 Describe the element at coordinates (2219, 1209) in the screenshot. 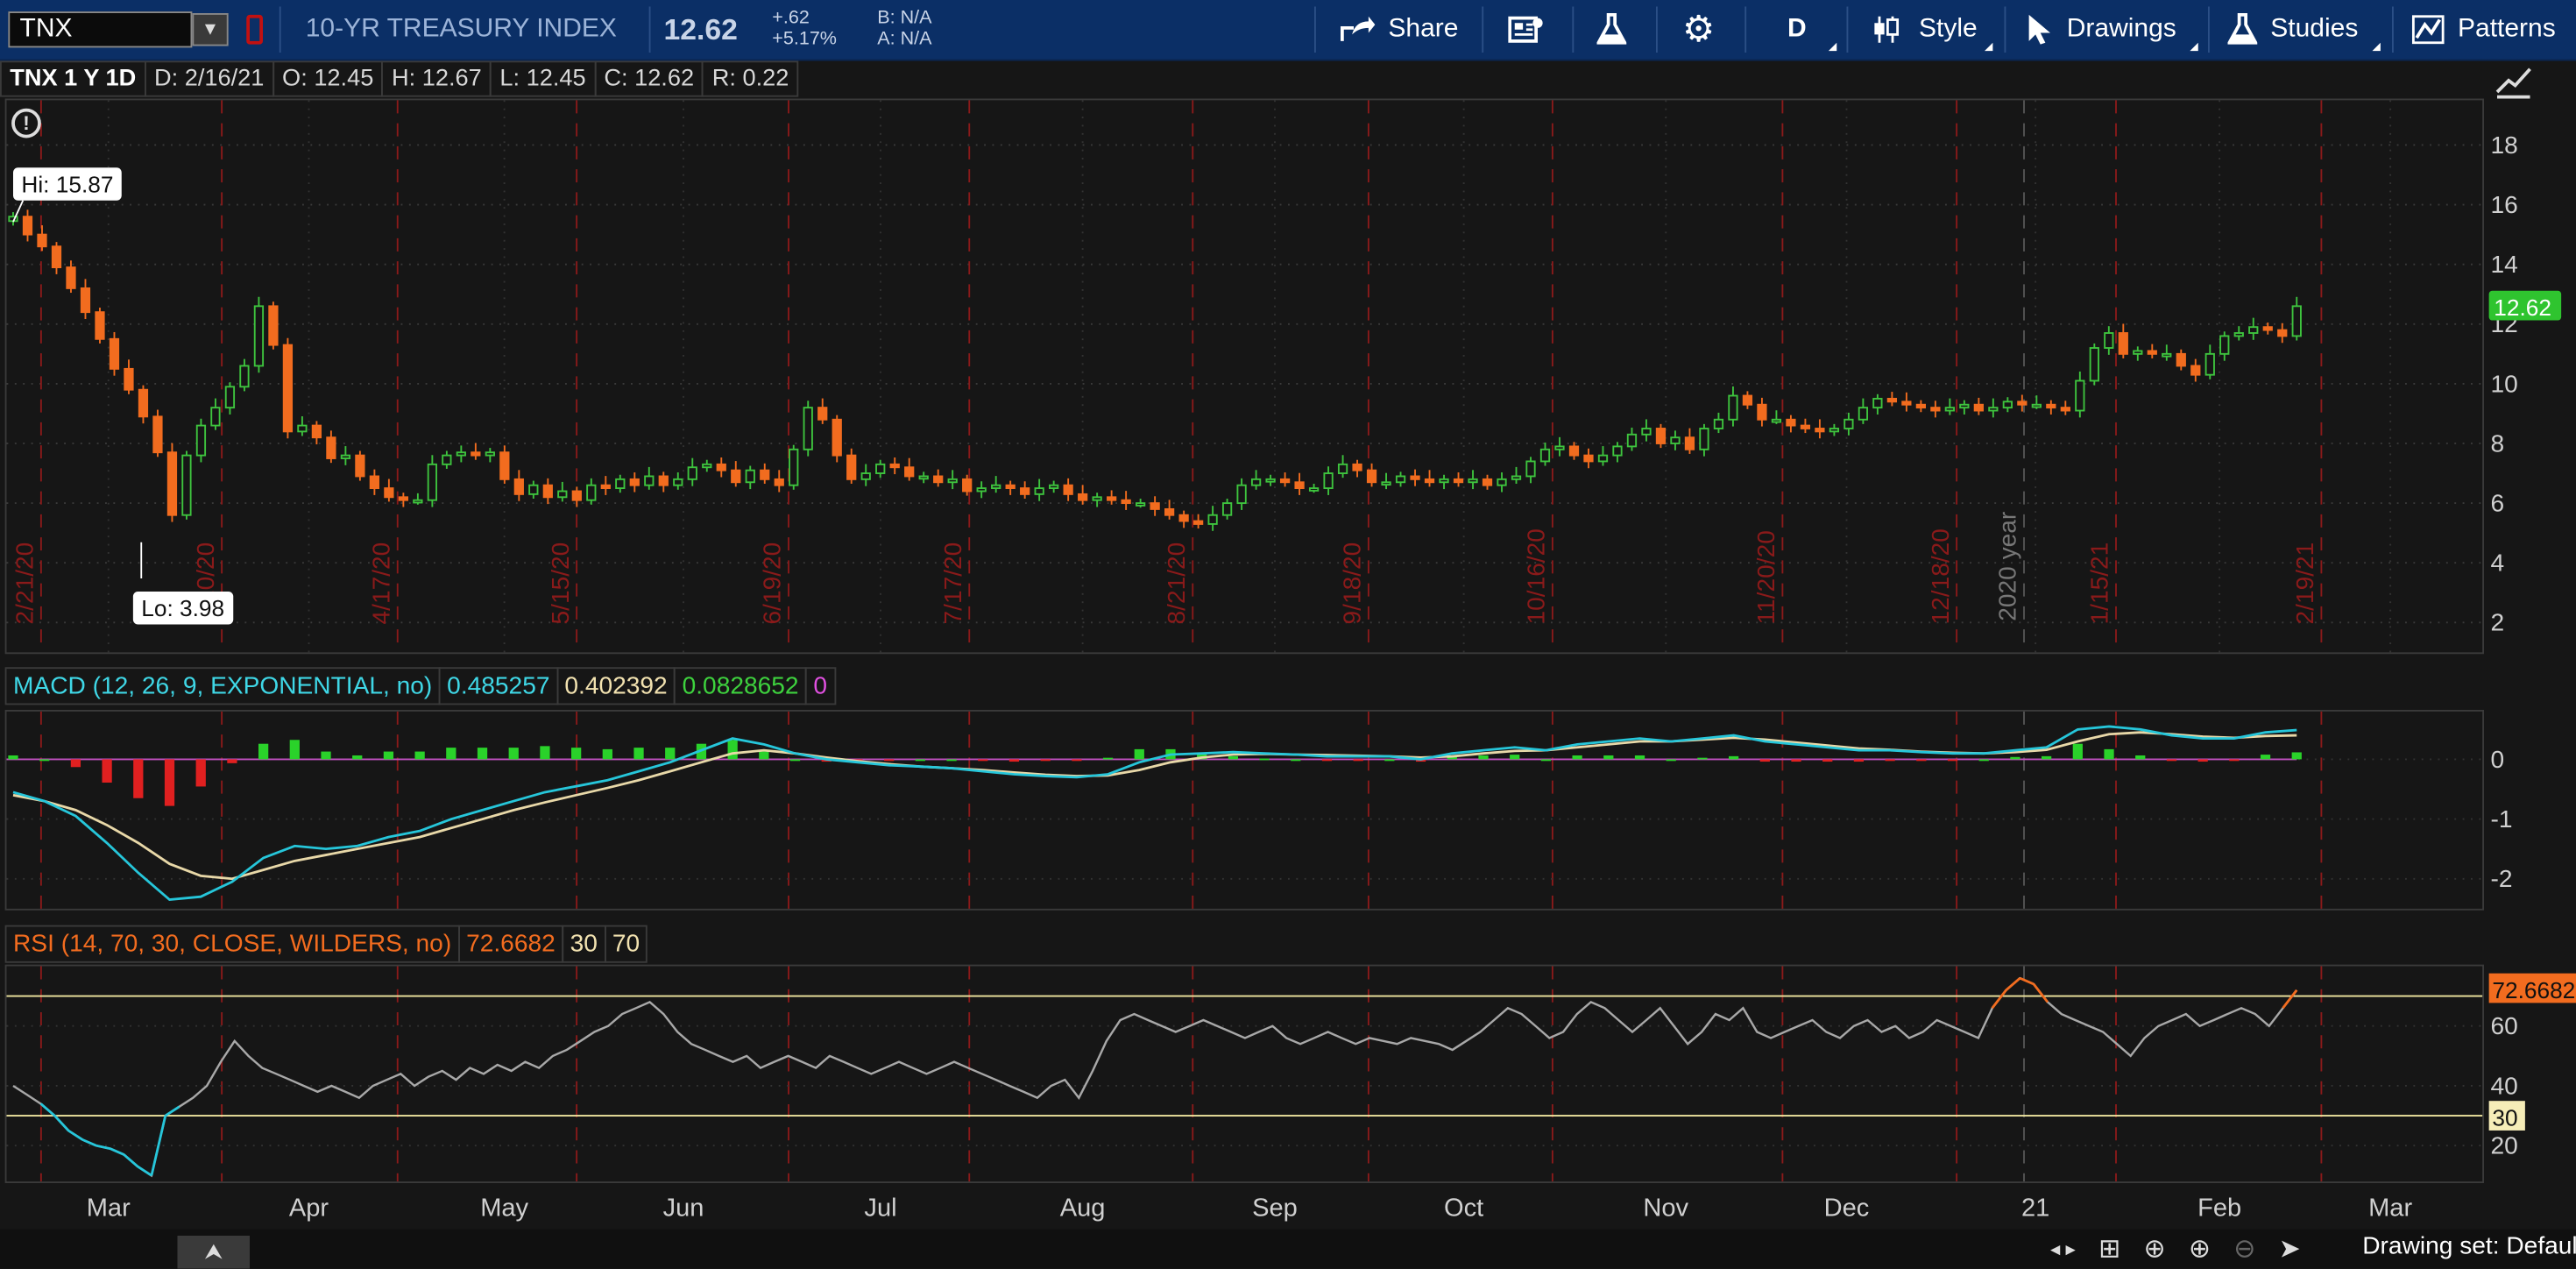

I see `month-axis-label: Feb` at that location.